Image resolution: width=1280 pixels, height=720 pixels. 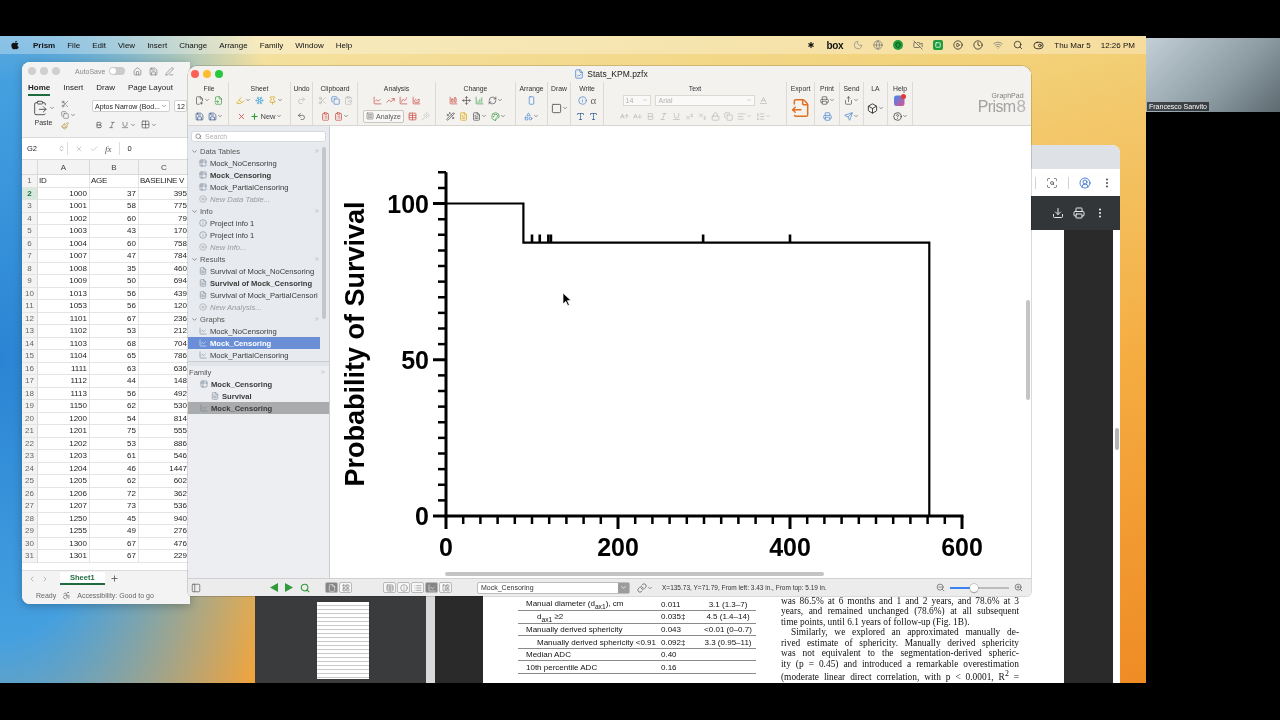 I want to click on window-title: Stats_KPM.pzfx, so click(x=617, y=74).